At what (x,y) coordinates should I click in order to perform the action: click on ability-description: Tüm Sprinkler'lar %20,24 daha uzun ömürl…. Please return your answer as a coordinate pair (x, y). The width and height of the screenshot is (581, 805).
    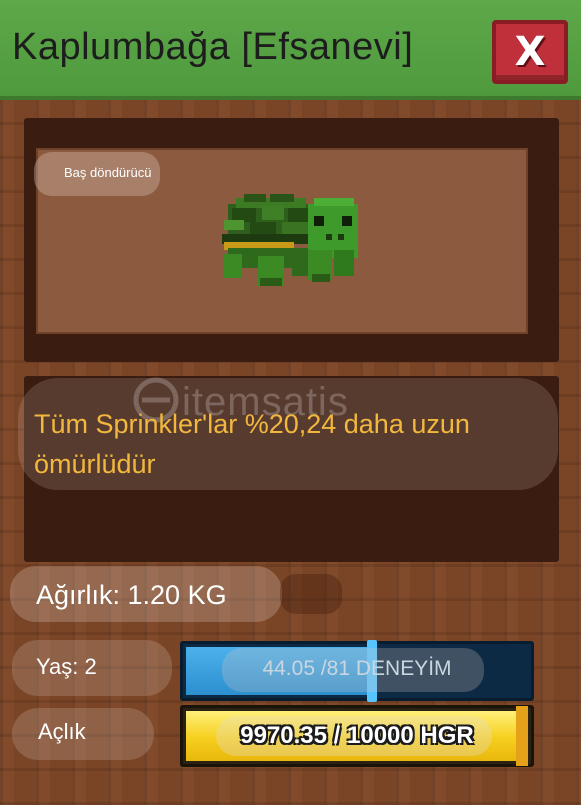
    Looking at the image, I should click on (294, 444).